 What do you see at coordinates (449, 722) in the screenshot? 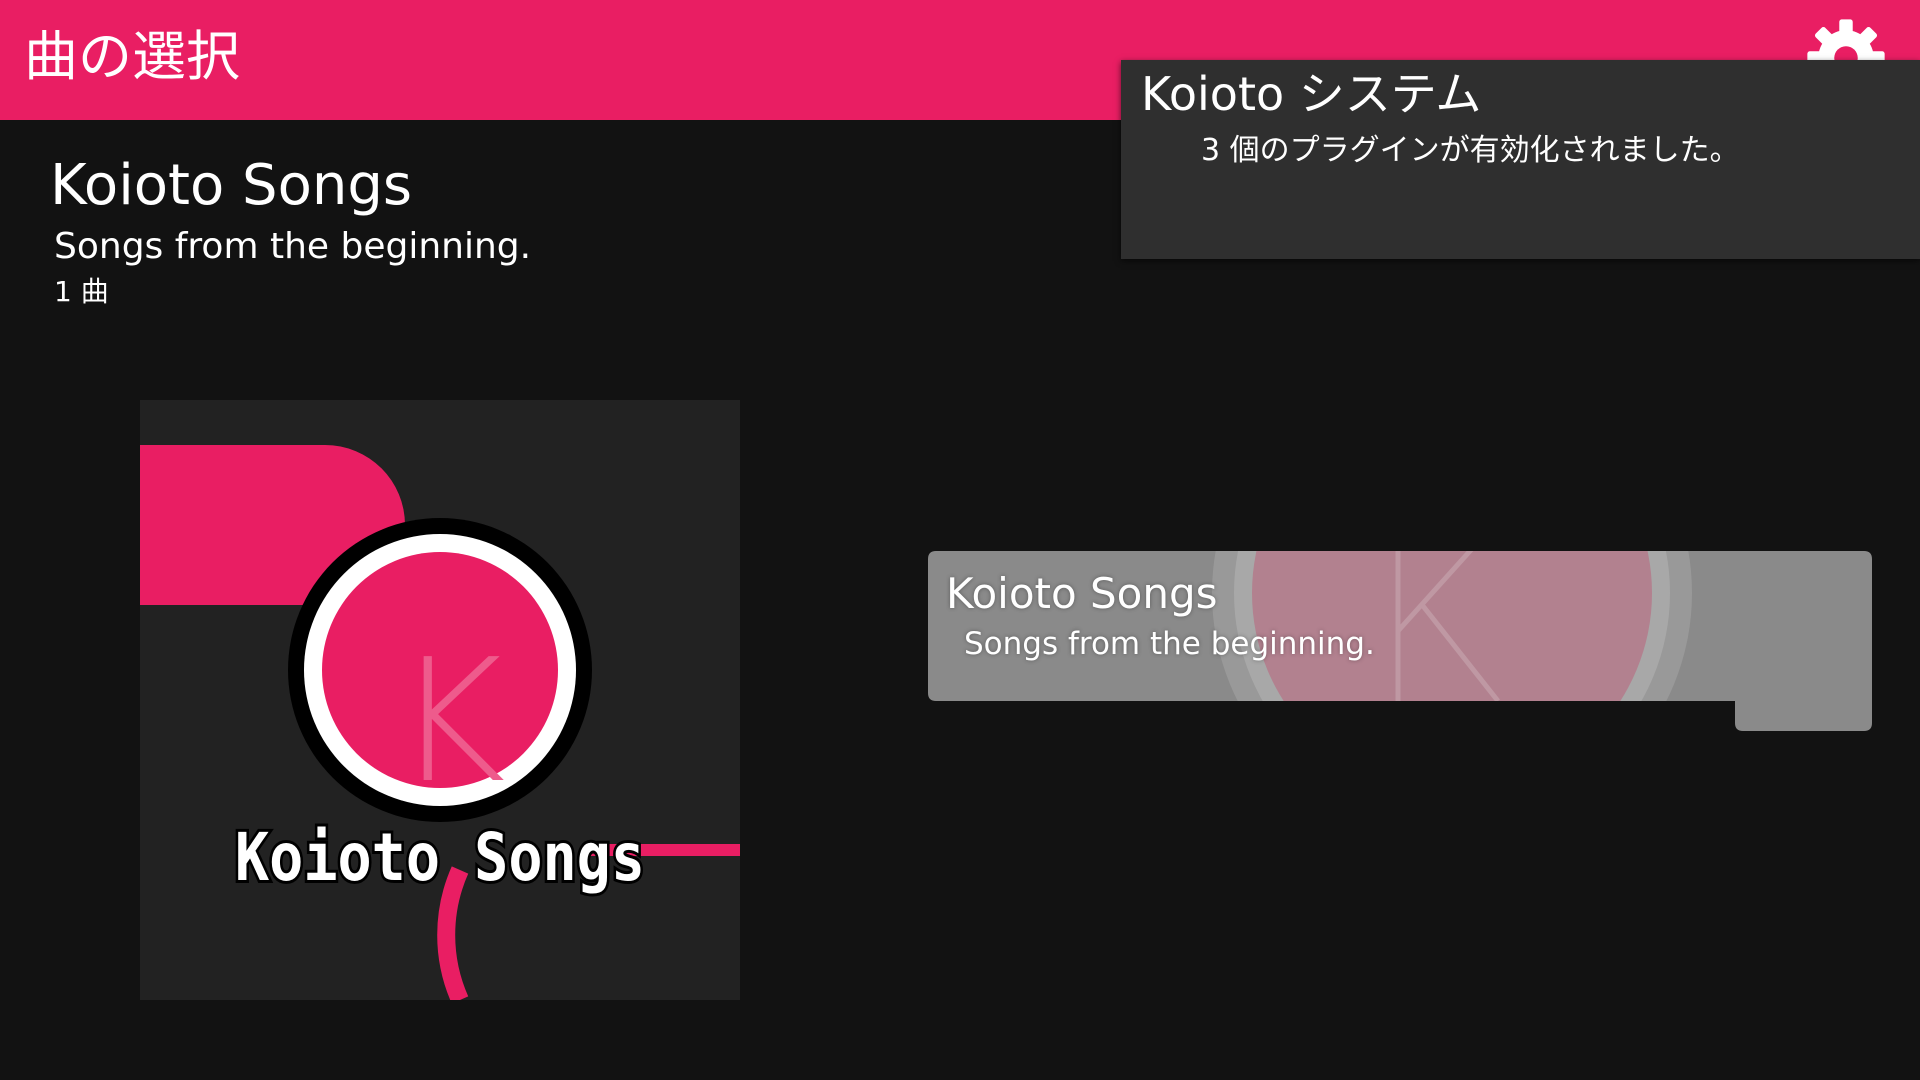
I see `cover-letter: K` at bounding box center [449, 722].